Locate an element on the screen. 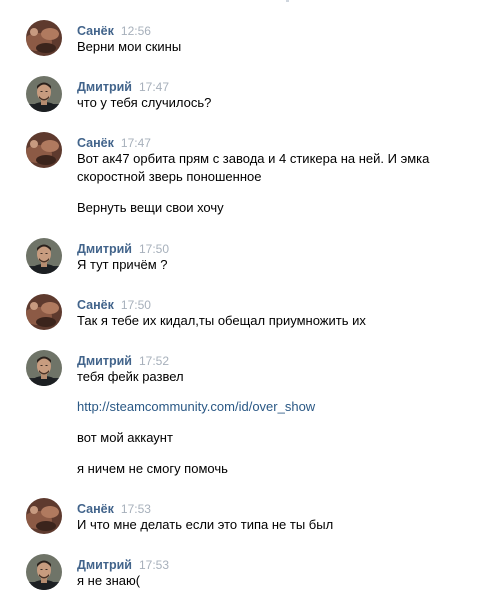 This screenshot has height=599, width=489. message-time: 12:56 is located at coordinates (136, 31).